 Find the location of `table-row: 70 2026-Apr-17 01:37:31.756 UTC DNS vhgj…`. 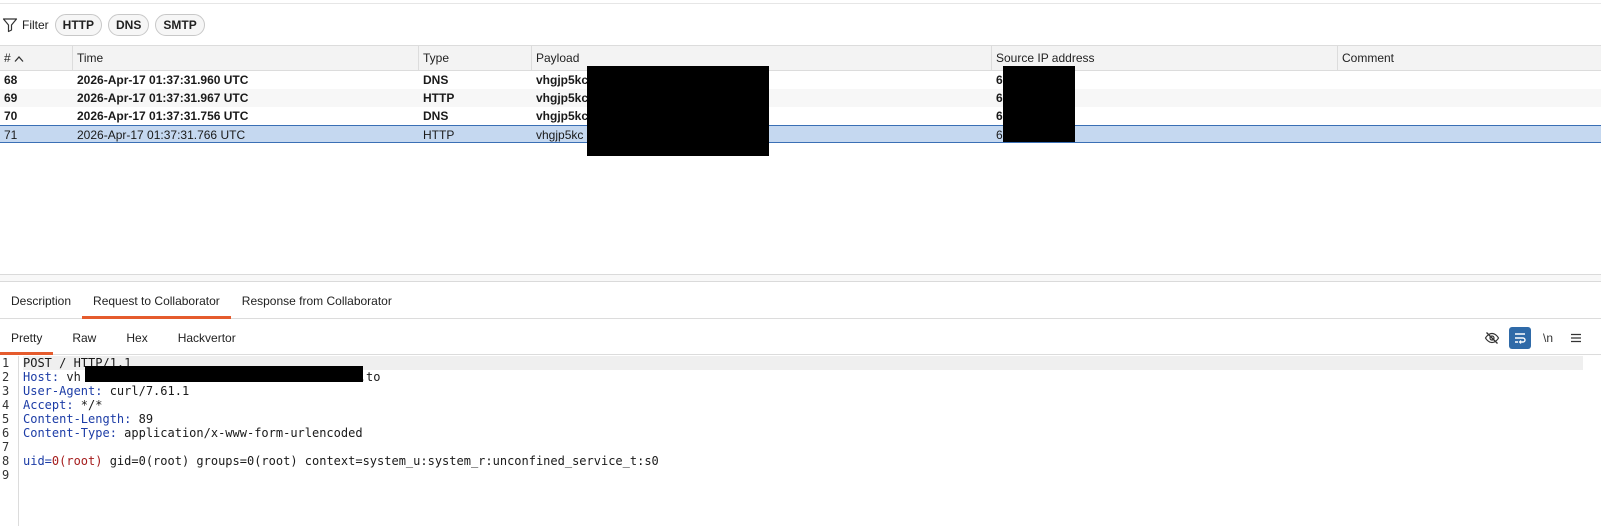

table-row: 70 2026-Apr-17 01:37:31.756 UTC DNS vhgj… is located at coordinates (800, 116).